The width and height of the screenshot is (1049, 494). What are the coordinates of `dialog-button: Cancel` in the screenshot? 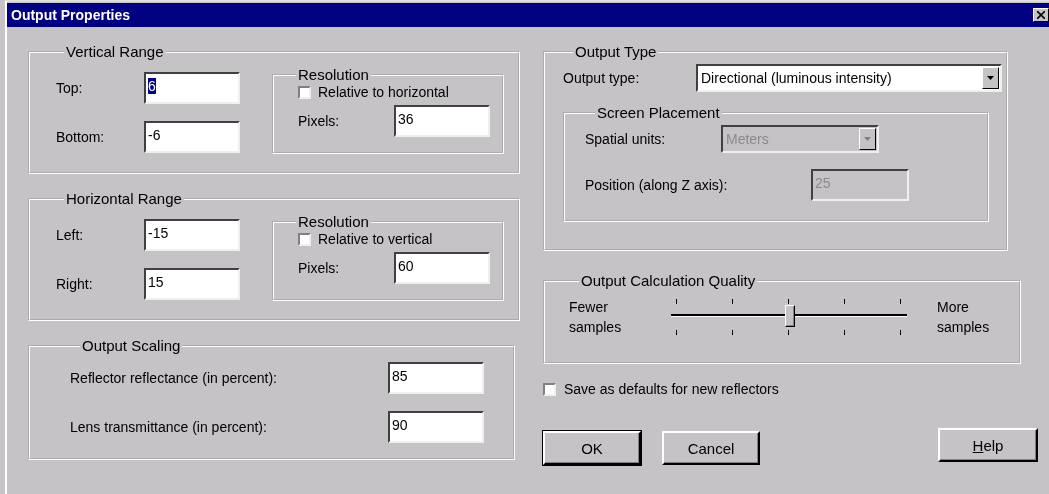 It's located at (711, 448).